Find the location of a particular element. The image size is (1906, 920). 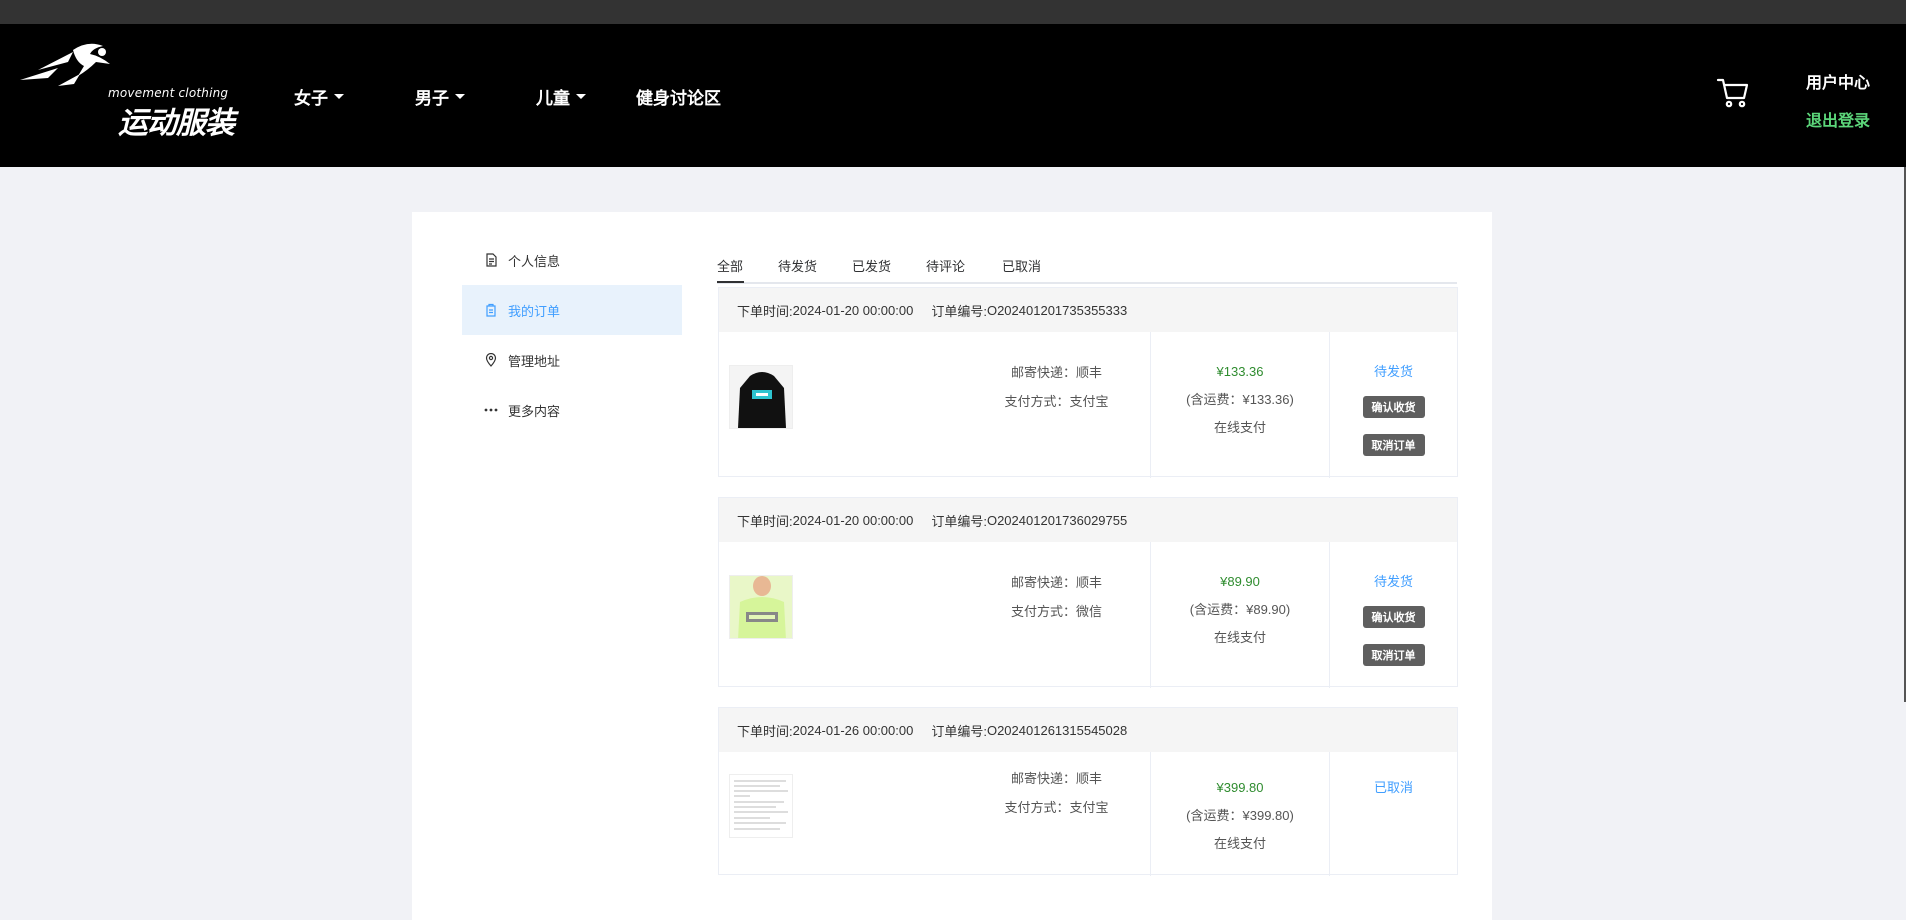

nav-women-label: 女子 is located at coordinates (311, 98).